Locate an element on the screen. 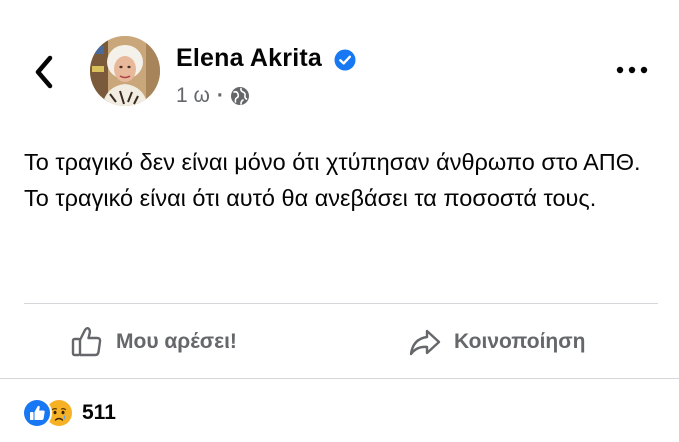 This screenshot has height=442, width=679. reactions-summary: 511 is located at coordinates (69, 413).